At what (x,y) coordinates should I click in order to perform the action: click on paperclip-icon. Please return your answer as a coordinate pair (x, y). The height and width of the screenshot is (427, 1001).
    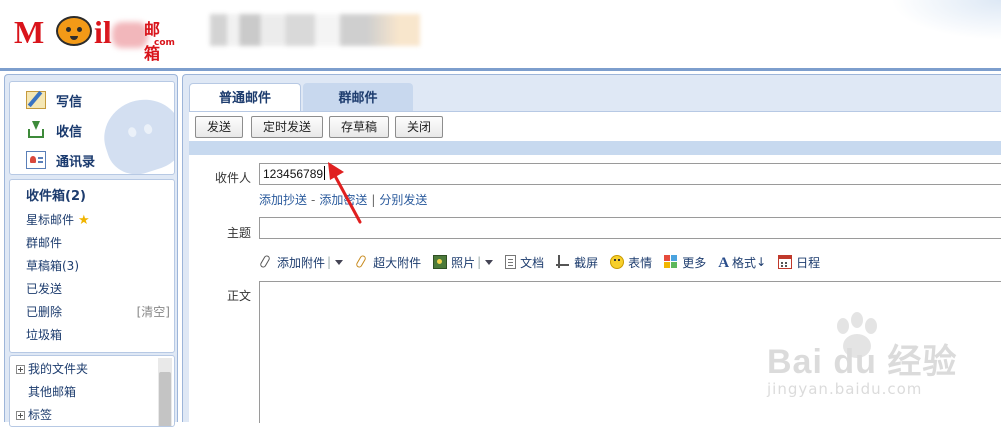
    Looking at the image, I should click on (266, 262).